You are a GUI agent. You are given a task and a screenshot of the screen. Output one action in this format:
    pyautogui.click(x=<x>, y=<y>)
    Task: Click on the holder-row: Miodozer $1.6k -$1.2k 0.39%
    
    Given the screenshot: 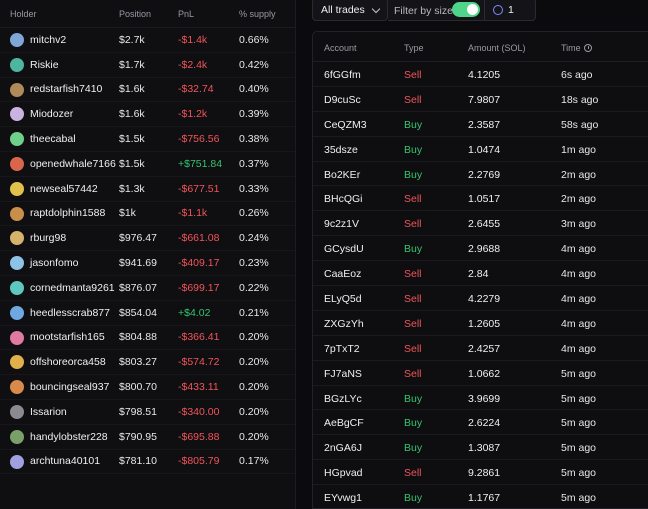 What is the action you would take?
    pyautogui.click(x=147, y=115)
    